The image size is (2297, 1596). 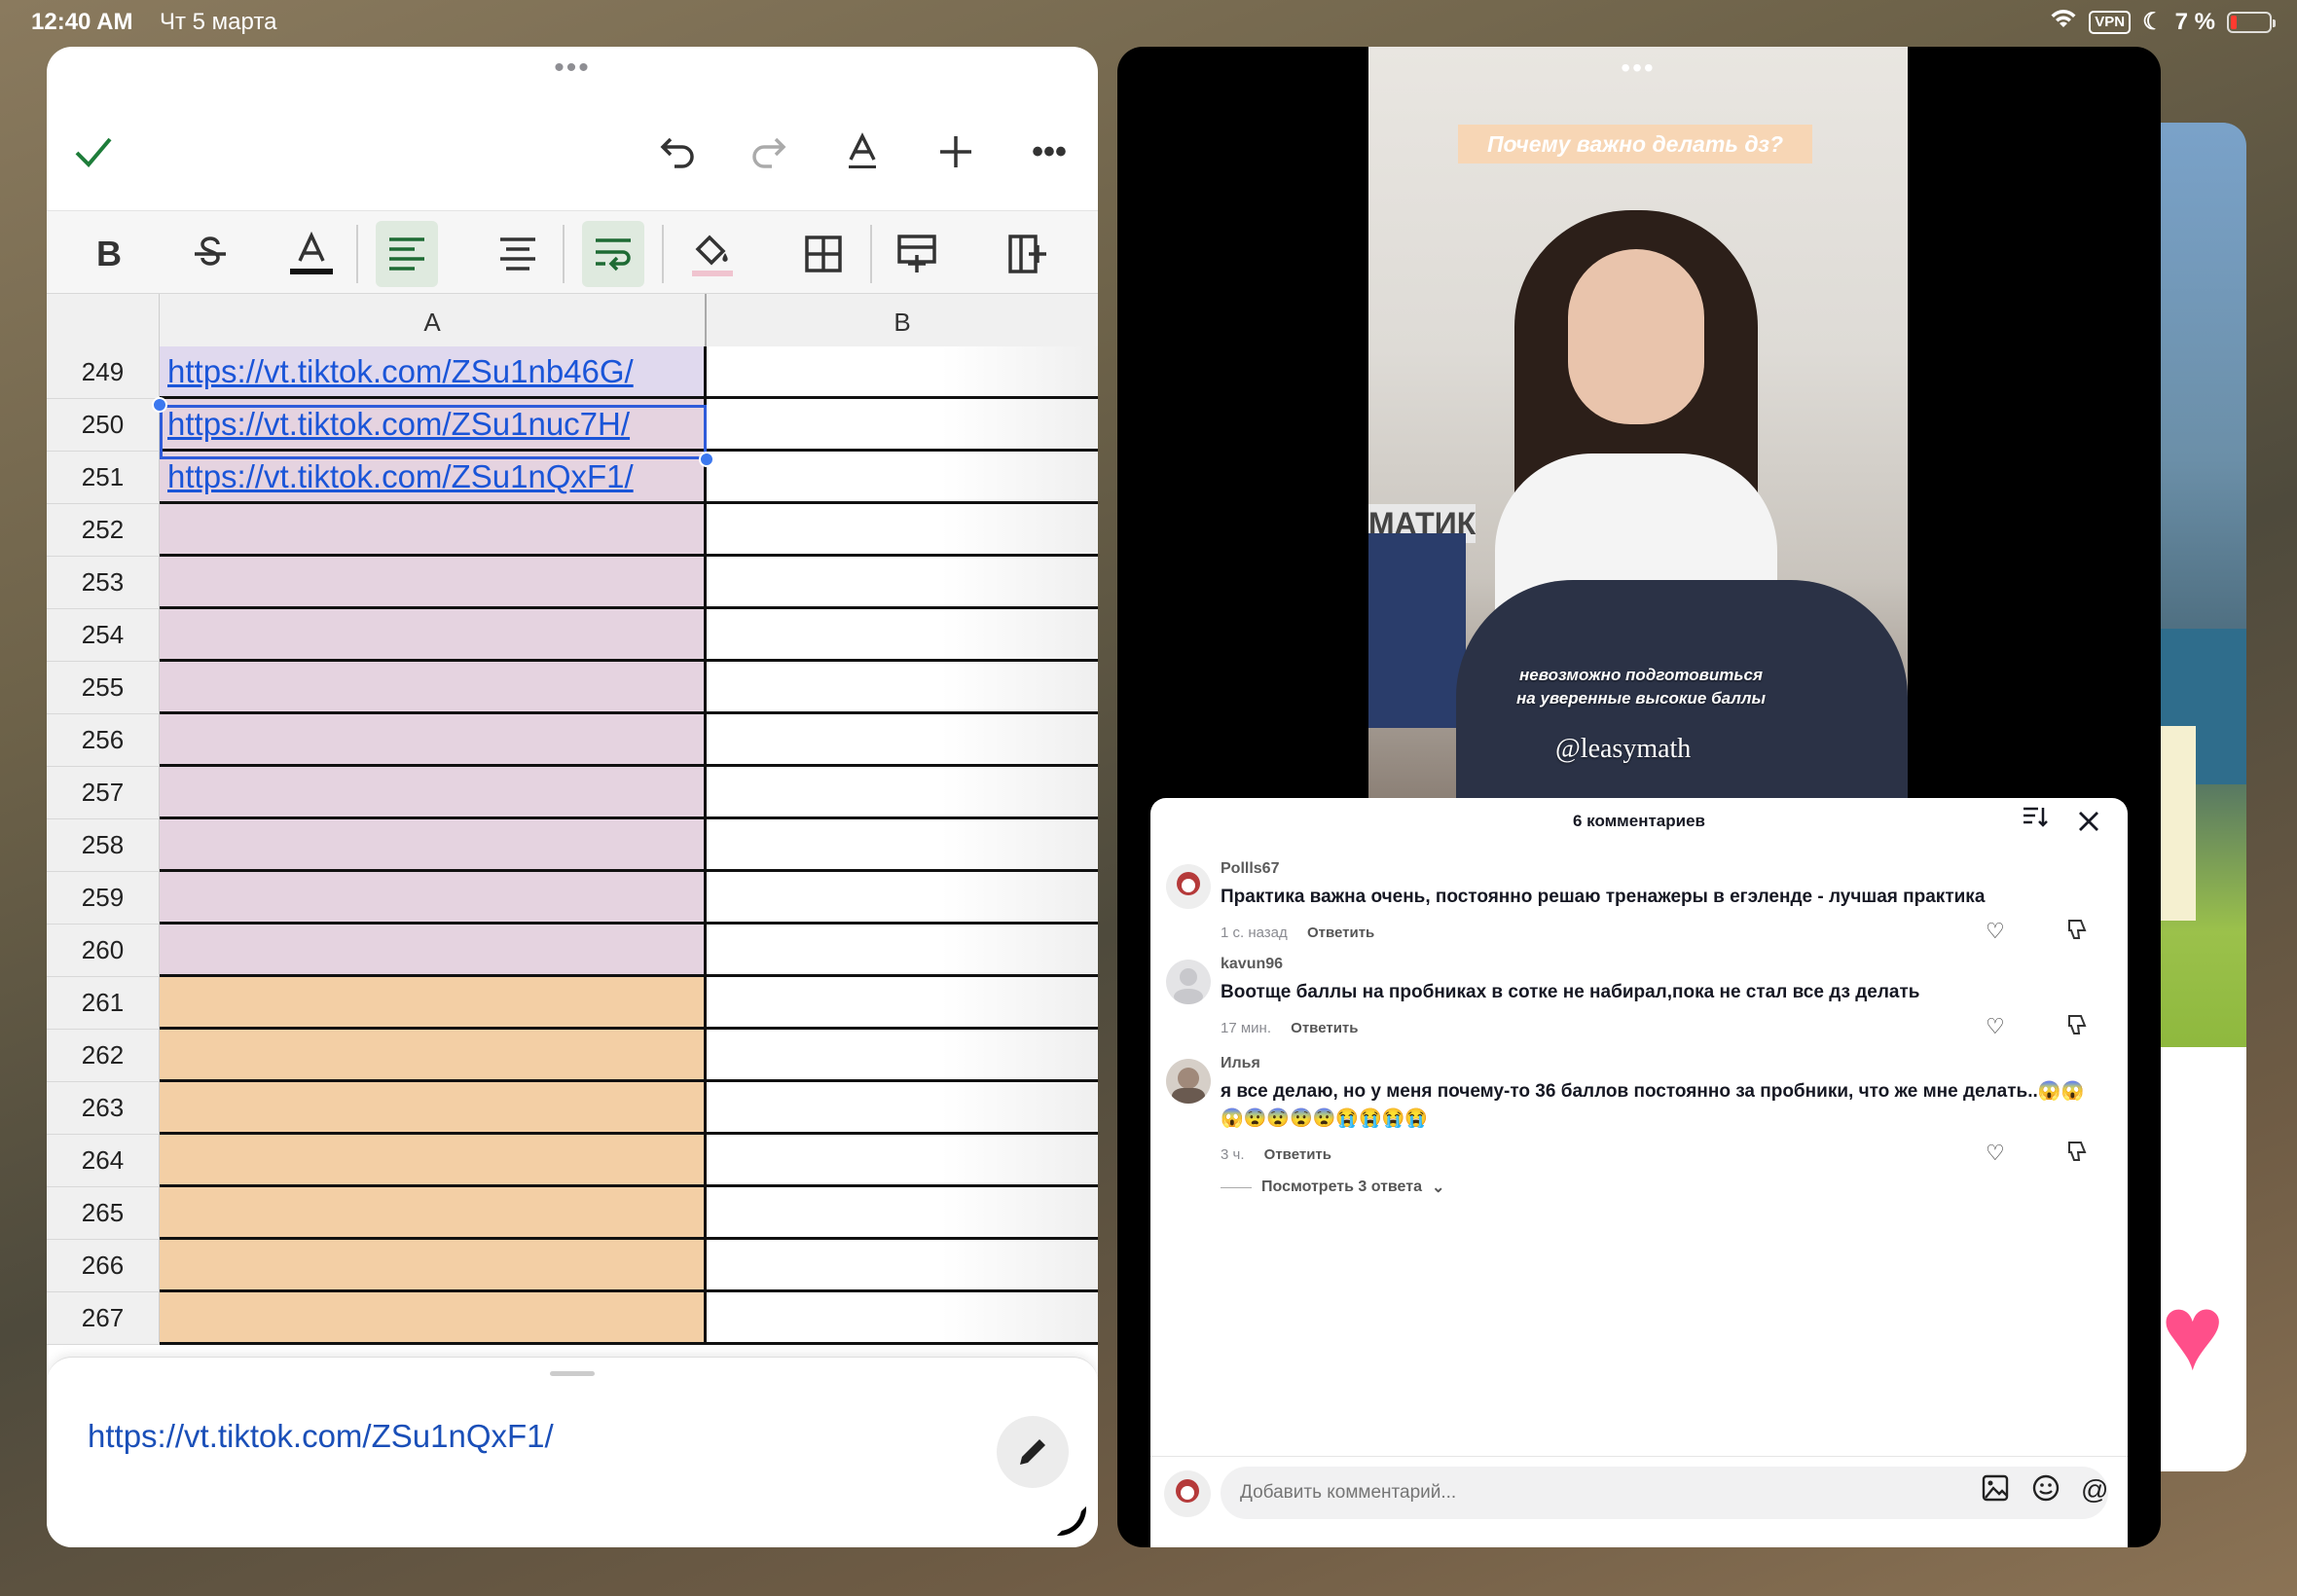 What do you see at coordinates (769, 152) in the screenshot?
I see `redo-icon` at bounding box center [769, 152].